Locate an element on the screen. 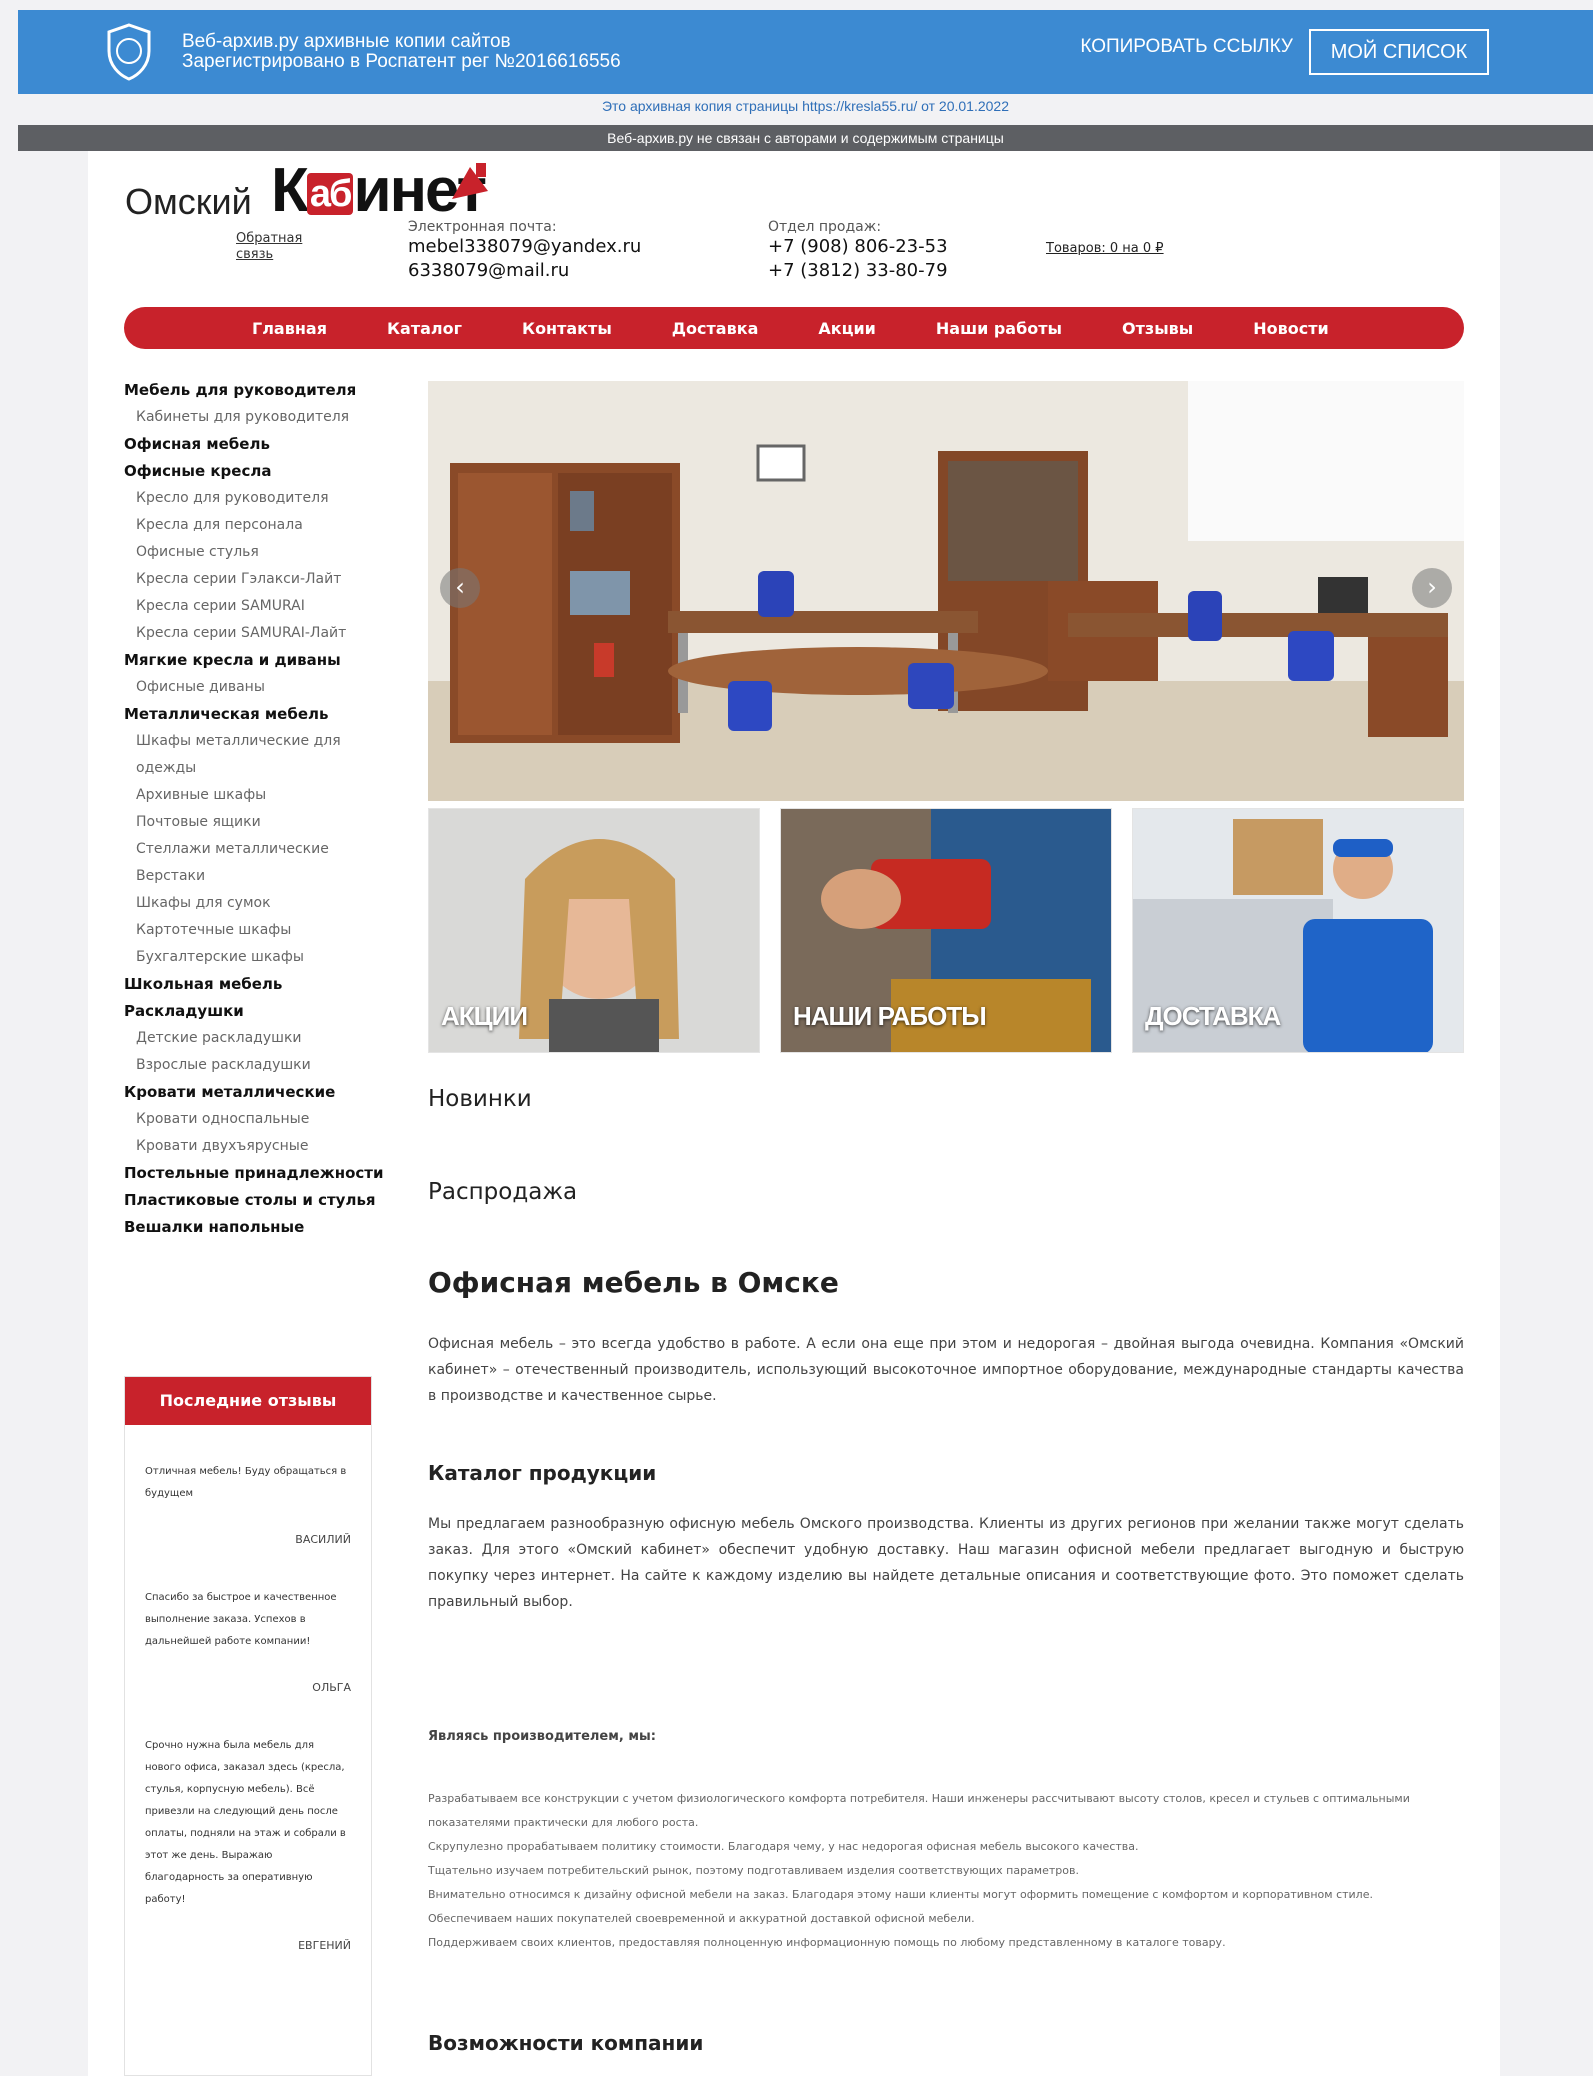 The width and height of the screenshot is (1593, 2076). tile-delivery: ДОСТАВКА is located at coordinates (1298, 930).